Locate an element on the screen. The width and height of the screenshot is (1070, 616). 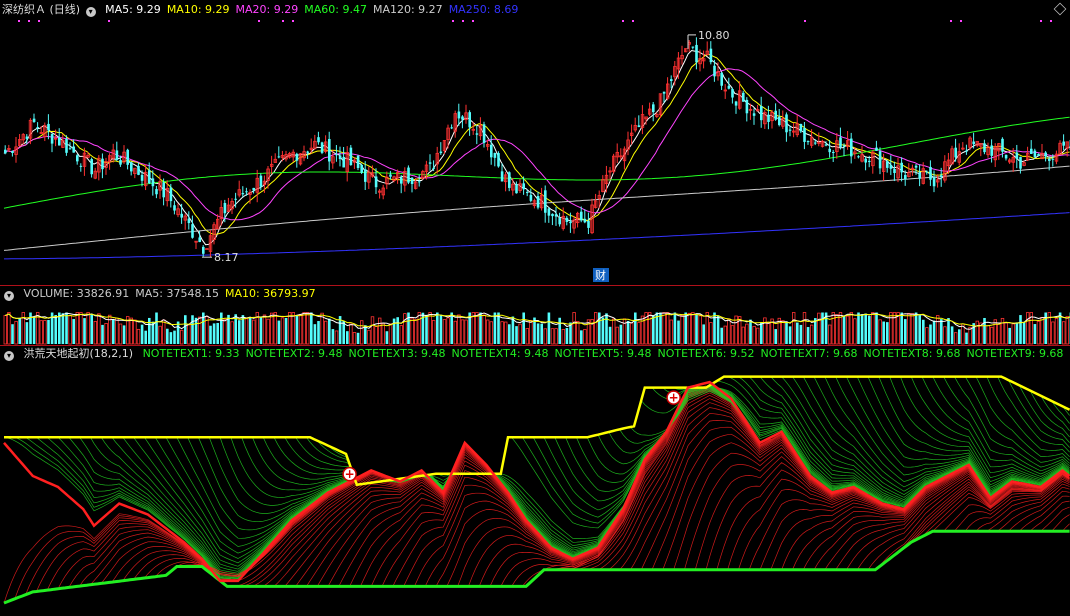
legend-item: NOTETEXT7: 9.68 is located at coordinates (809, 353).